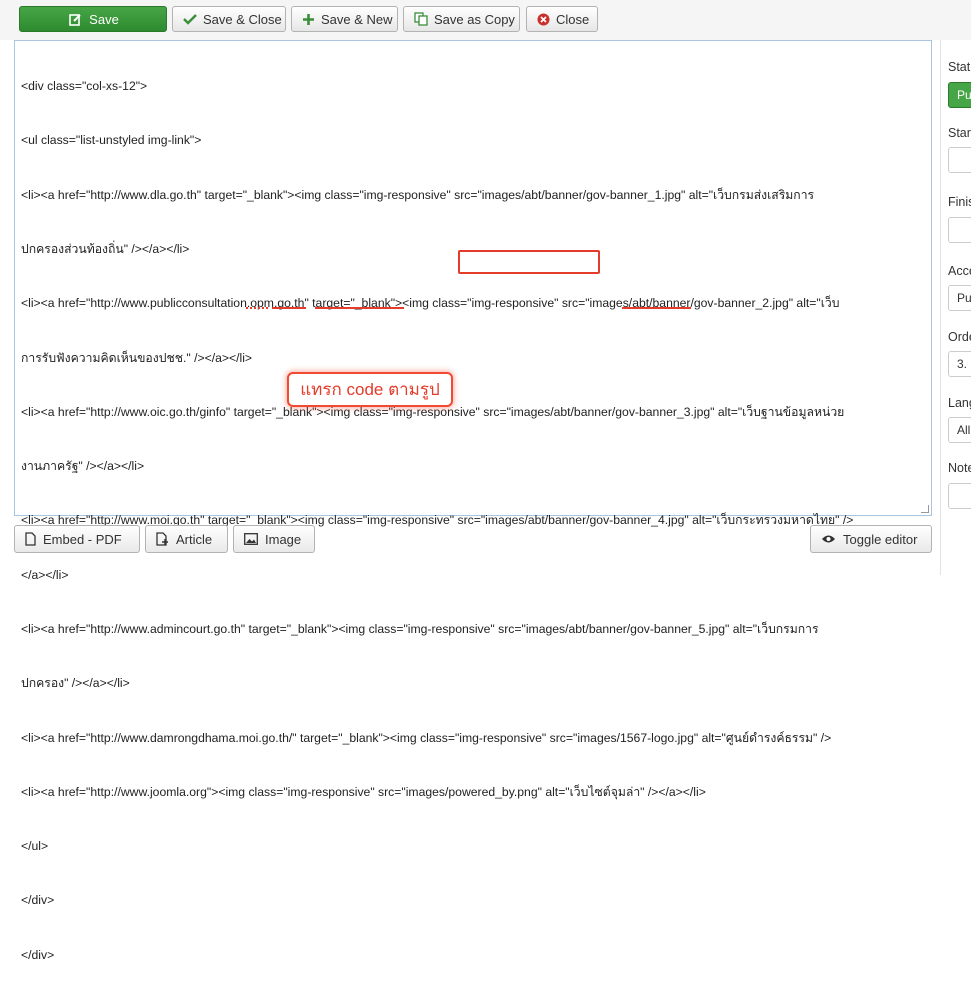  What do you see at coordinates (421, 19) in the screenshot?
I see `copy-icon` at bounding box center [421, 19].